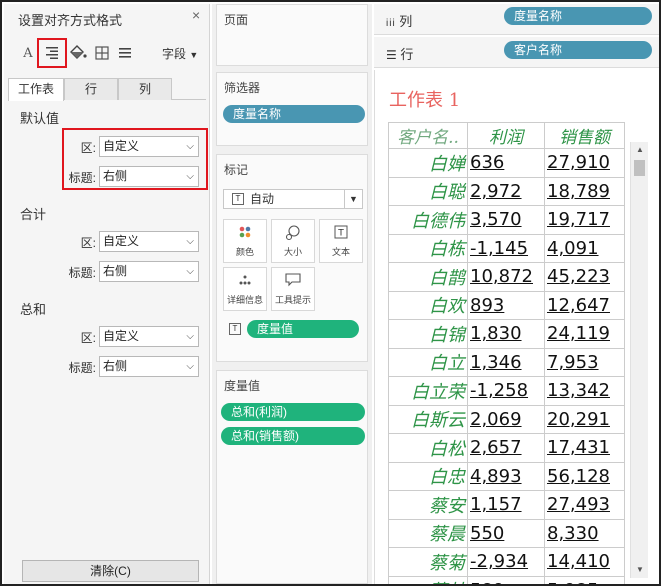 Image resolution: width=661 pixels, height=586 pixels. I want to click on vertical-scrollbar: ▲ ▼, so click(639, 360).